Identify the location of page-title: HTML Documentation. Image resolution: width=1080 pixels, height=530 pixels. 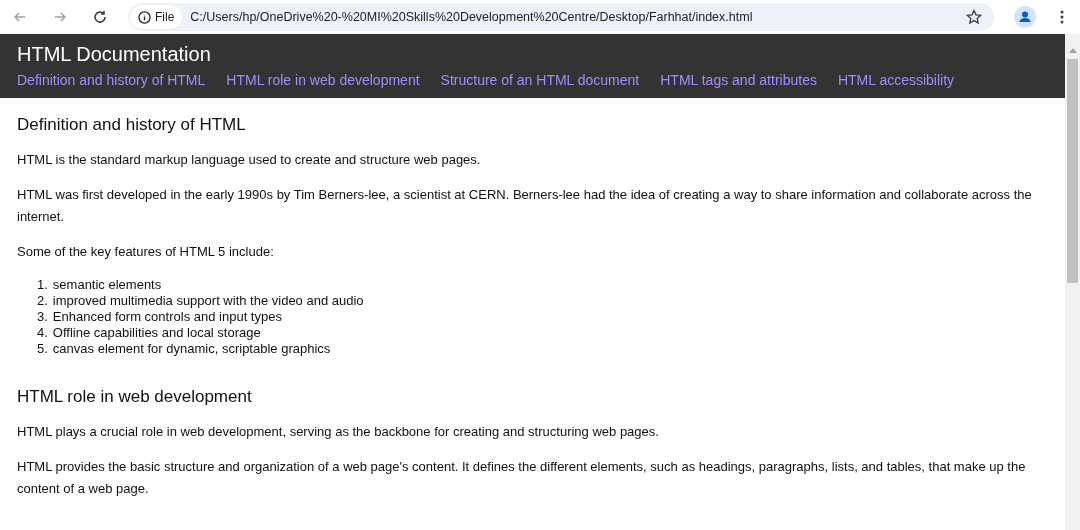
(114, 54).